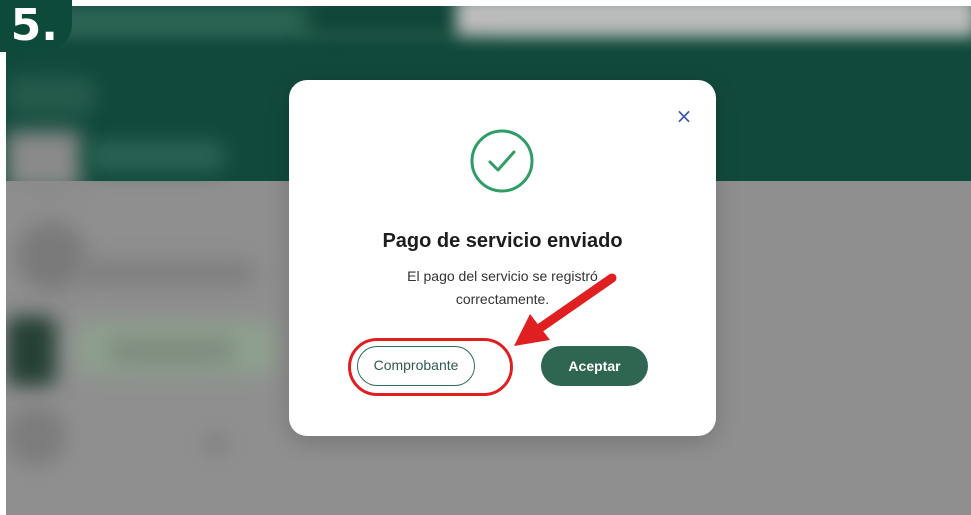  Describe the element at coordinates (502, 161) in the screenshot. I see `check-circle-icon` at that location.